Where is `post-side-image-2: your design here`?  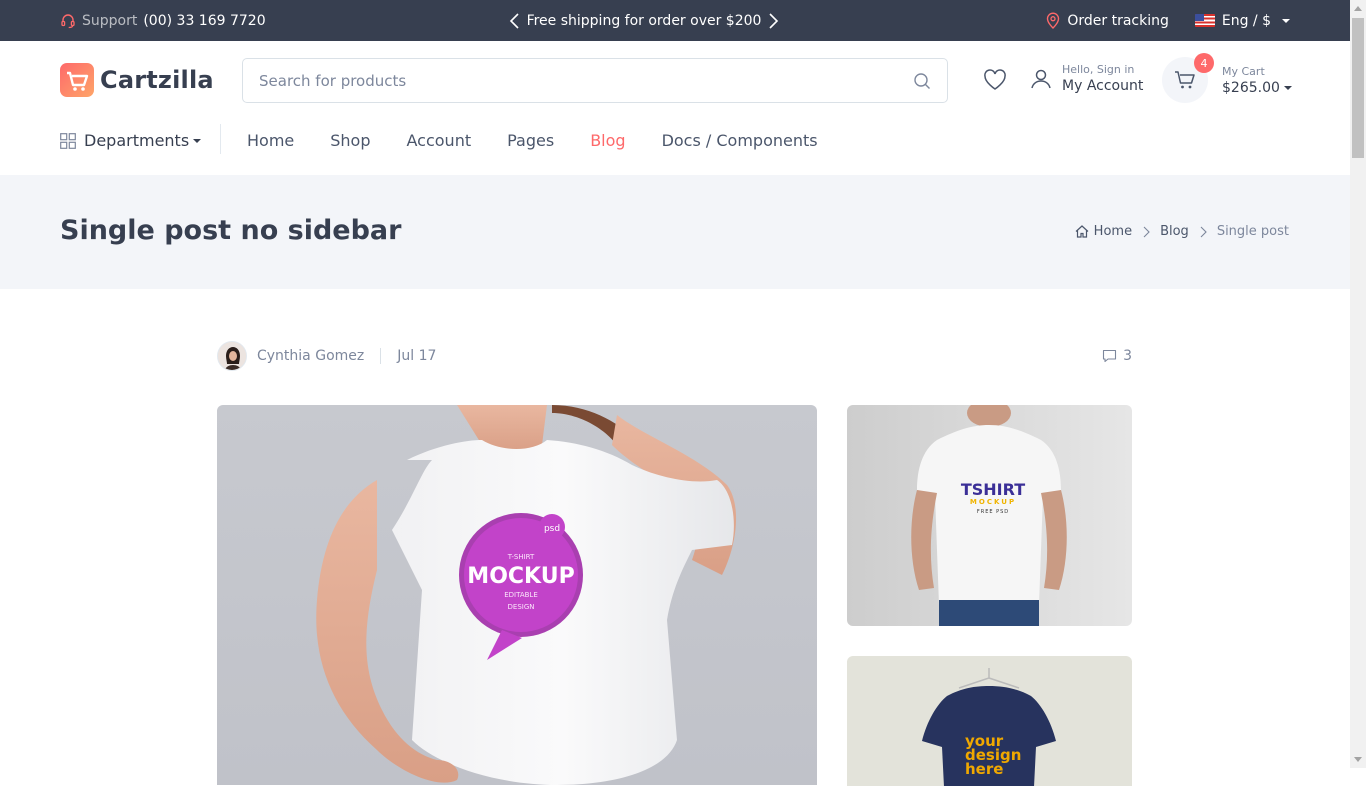
post-side-image-2: your design here is located at coordinates (989, 721).